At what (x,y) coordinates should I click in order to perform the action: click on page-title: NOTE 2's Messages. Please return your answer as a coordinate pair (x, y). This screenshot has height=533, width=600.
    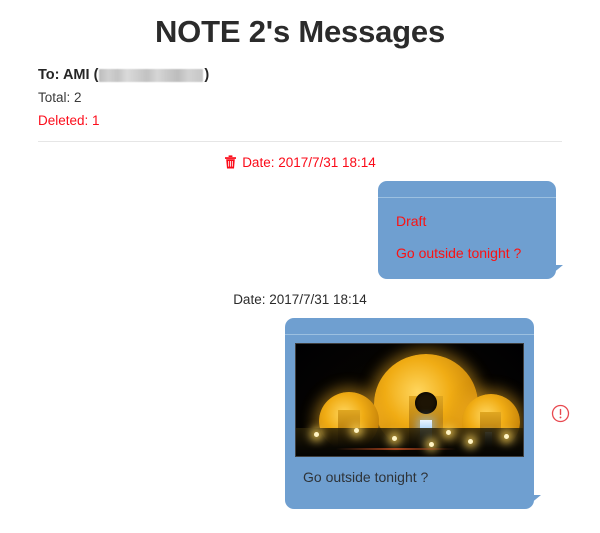
    Looking at the image, I should click on (300, 31).